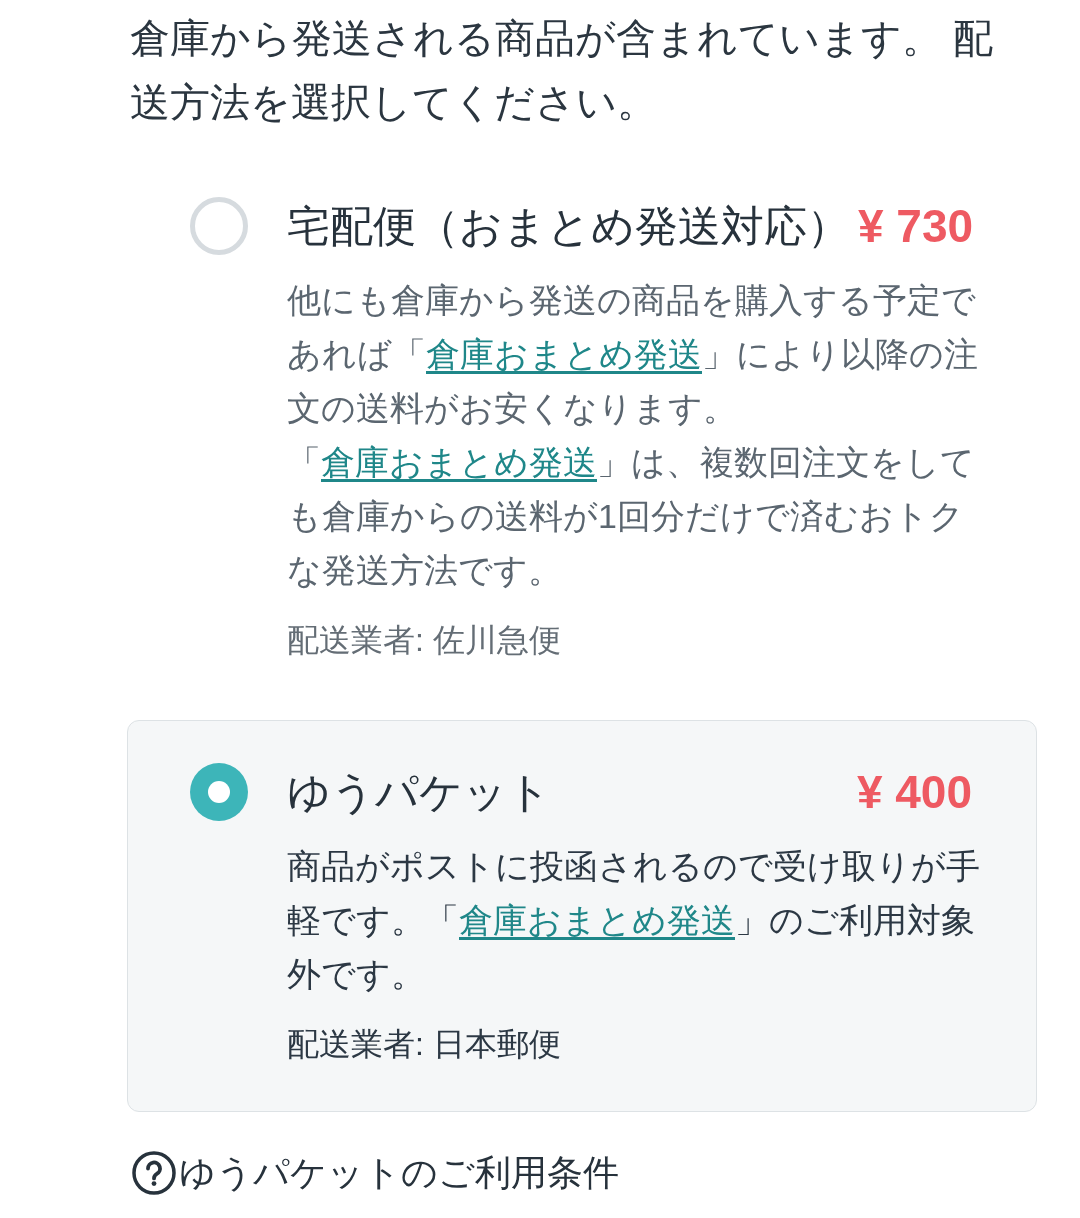 The image size is (1080, 1218). I want to click on option-title: 宅配便（おまとめ発送対応）, so click(568, 226).